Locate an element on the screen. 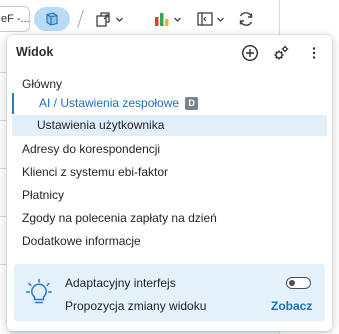 The height and width of the screenshot is (334, 339). see-proposal-link: Zobacz is located at coordinates (291, 306).